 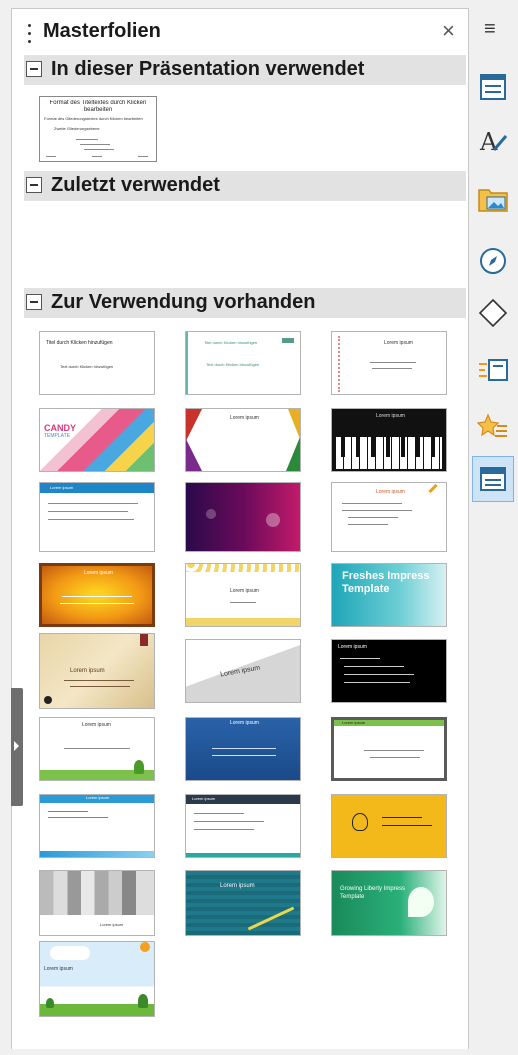 I want to click on used-master-bullet-2: Zweite Gliederungsebene, so click(x=77, y=128).